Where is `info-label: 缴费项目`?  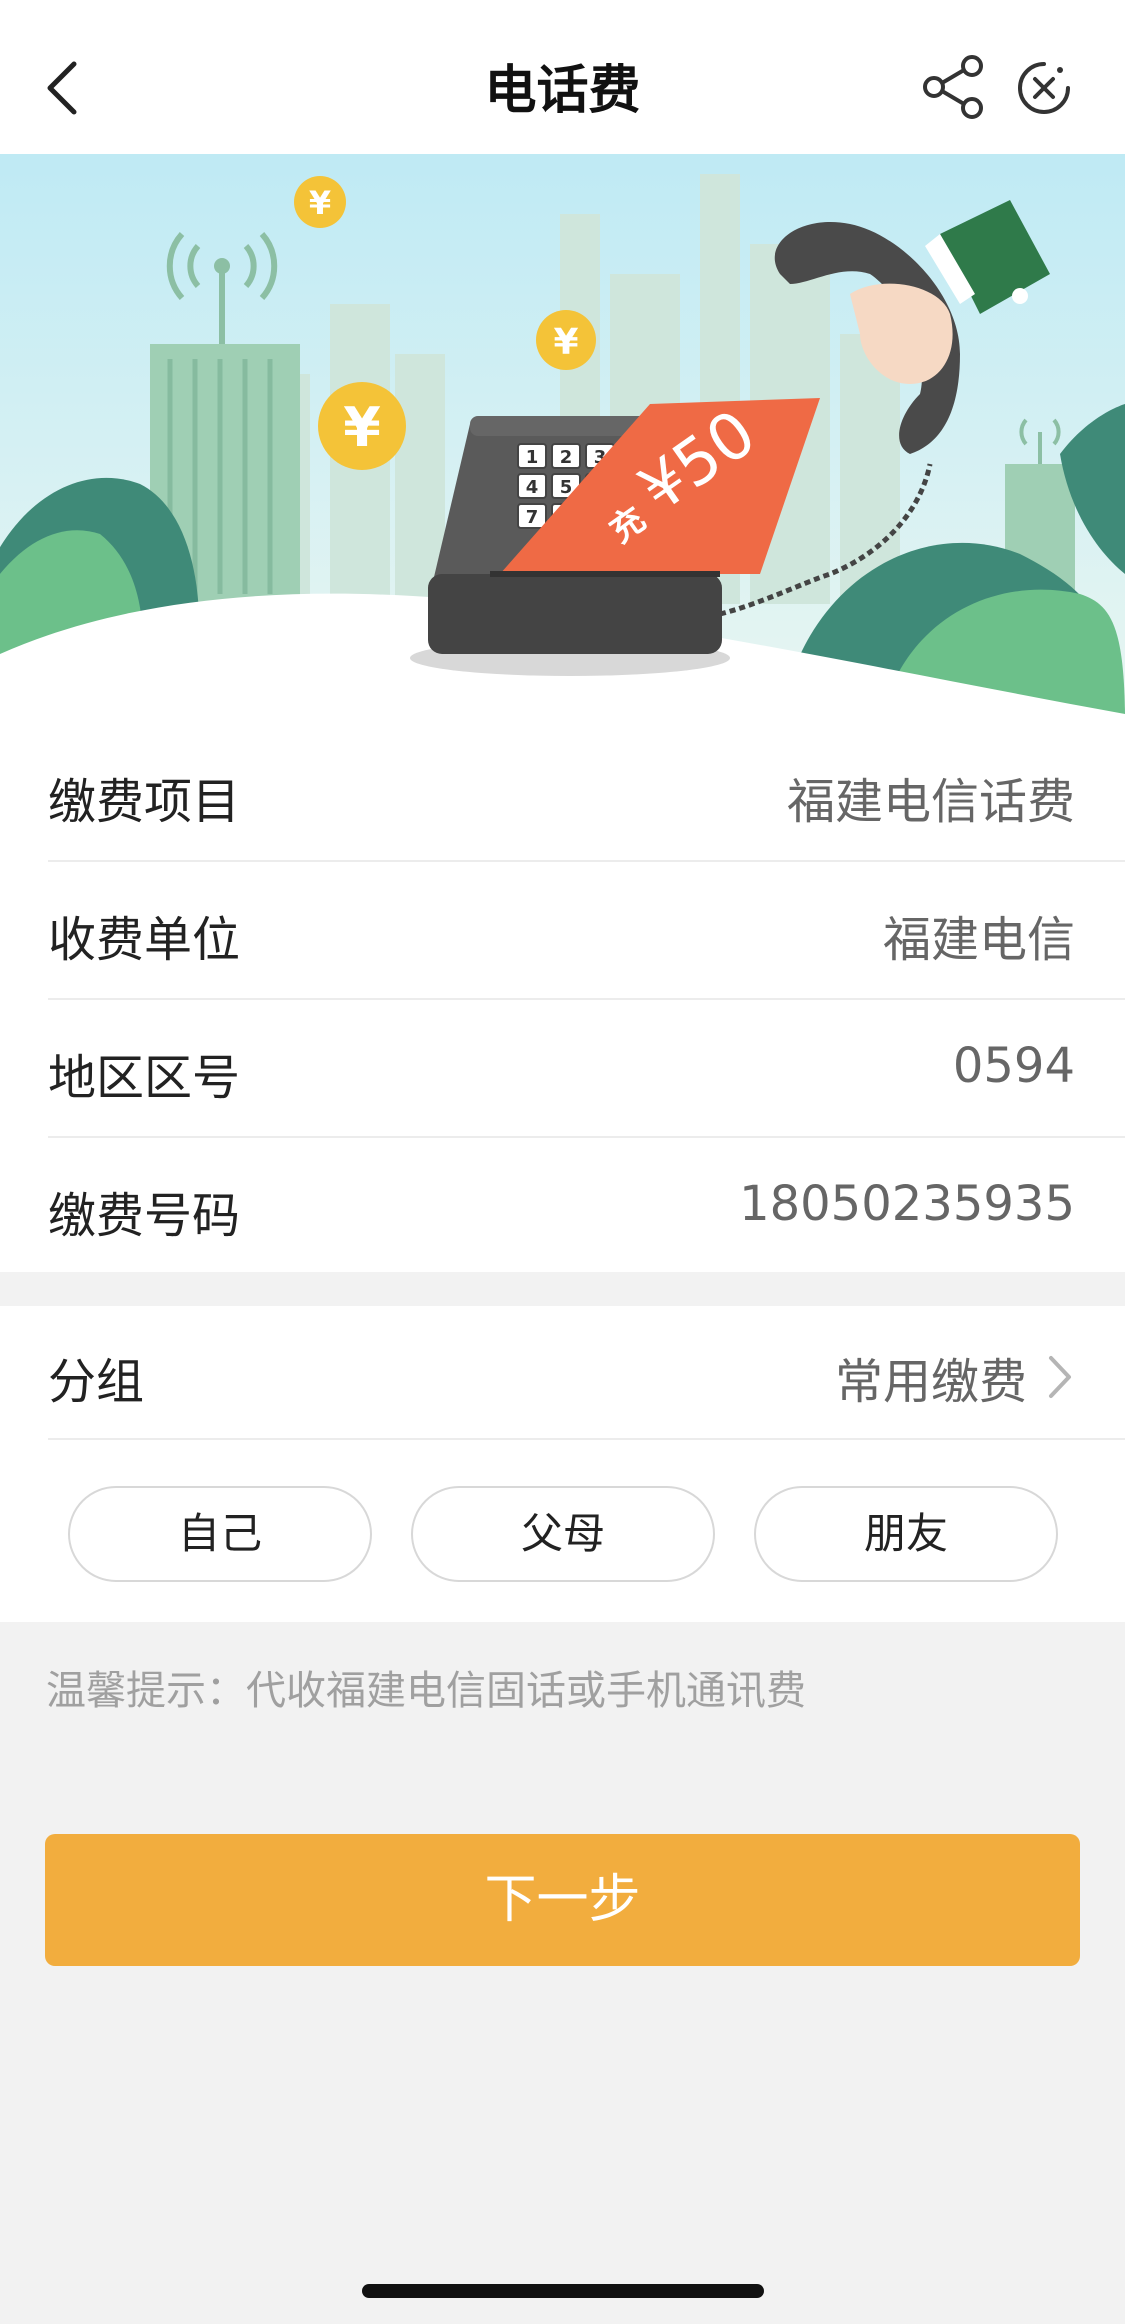
info-label: 缴费项目 is located at coordinates (144, 802).